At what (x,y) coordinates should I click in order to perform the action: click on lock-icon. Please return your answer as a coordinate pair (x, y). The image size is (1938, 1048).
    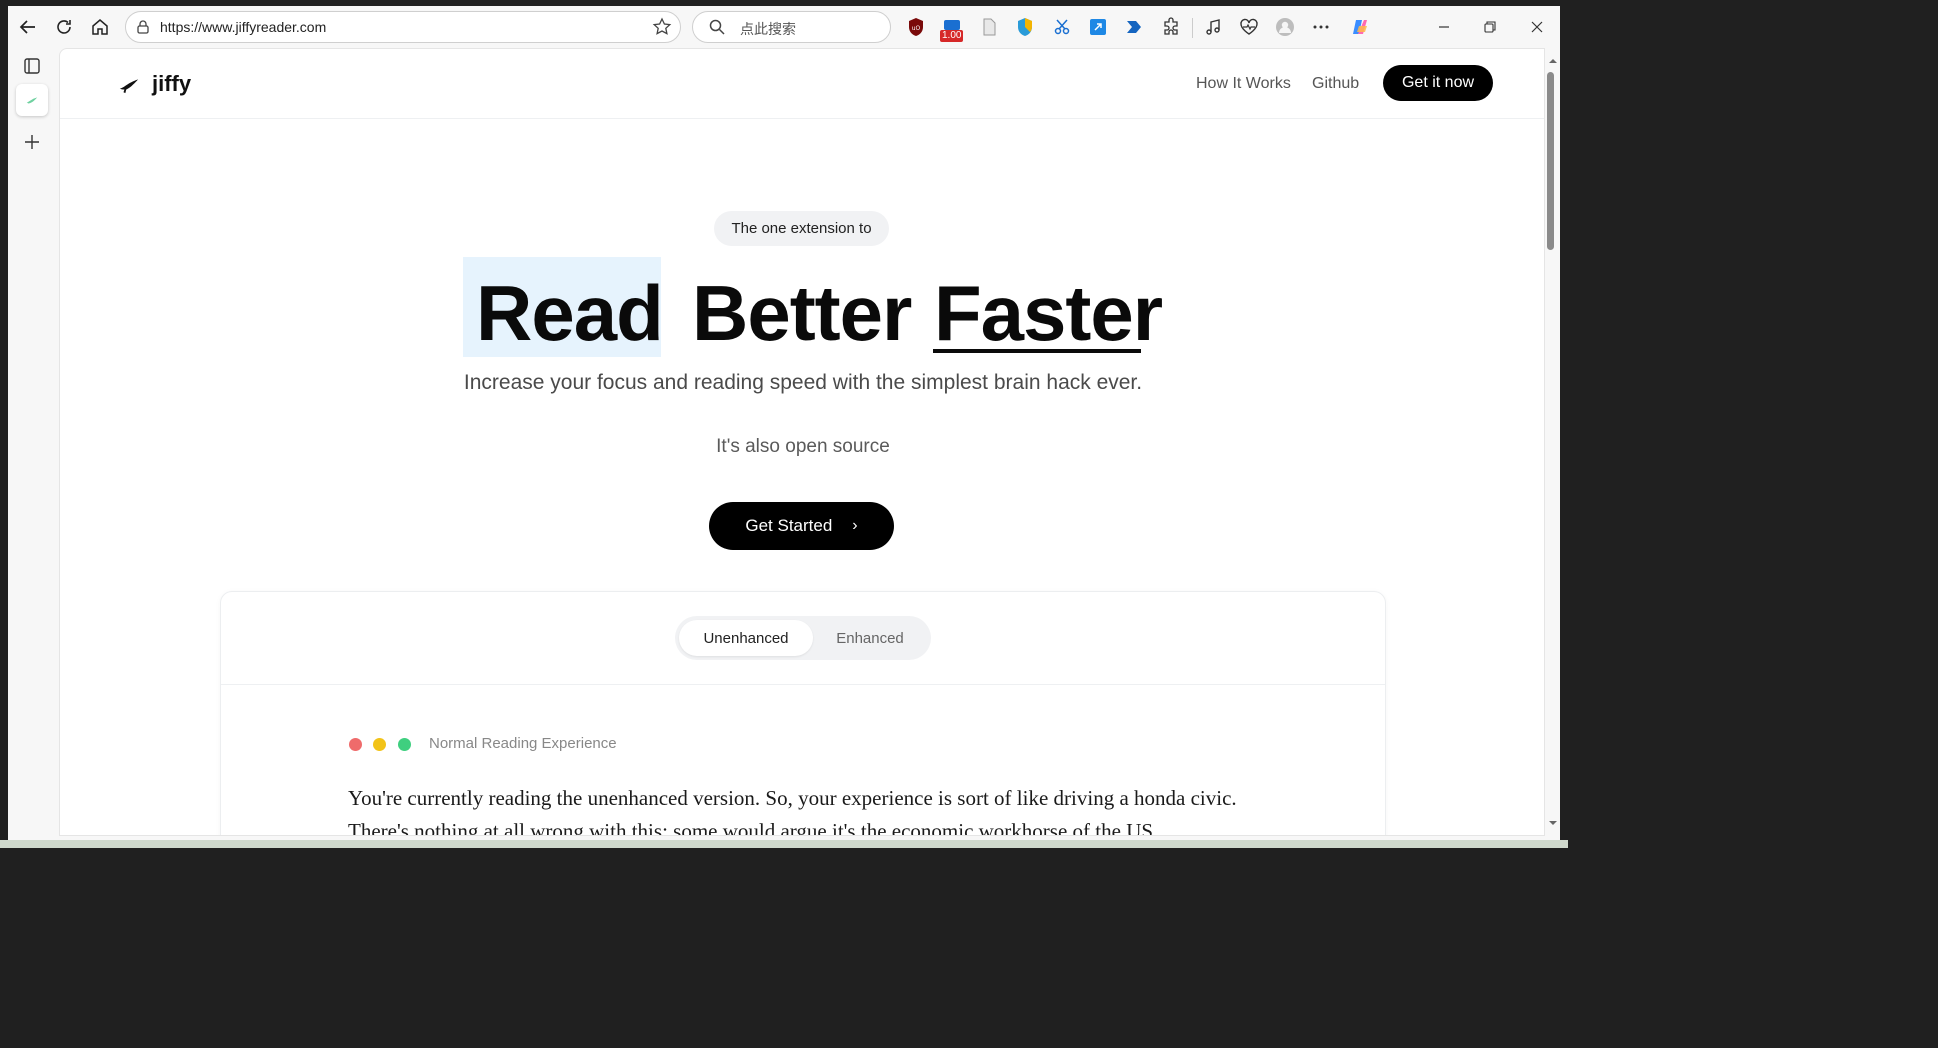
    Looking at the image, I should click on (143, 27).